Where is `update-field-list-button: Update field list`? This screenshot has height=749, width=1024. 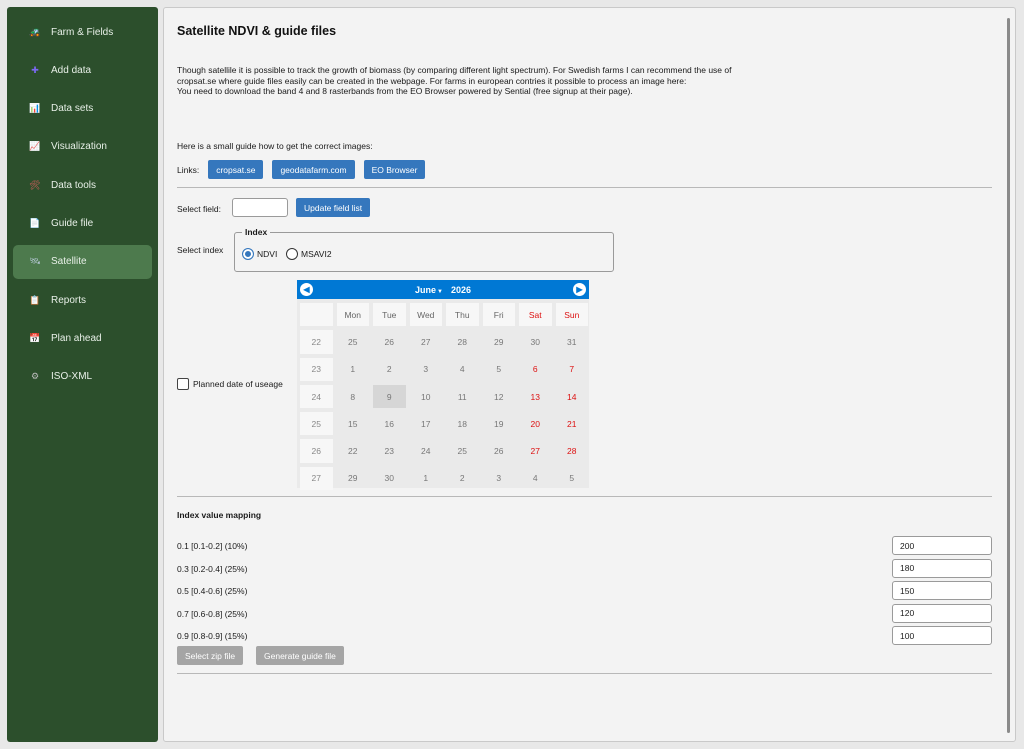
update-field-list-button: Update field list is located at coordinates (333, 207).